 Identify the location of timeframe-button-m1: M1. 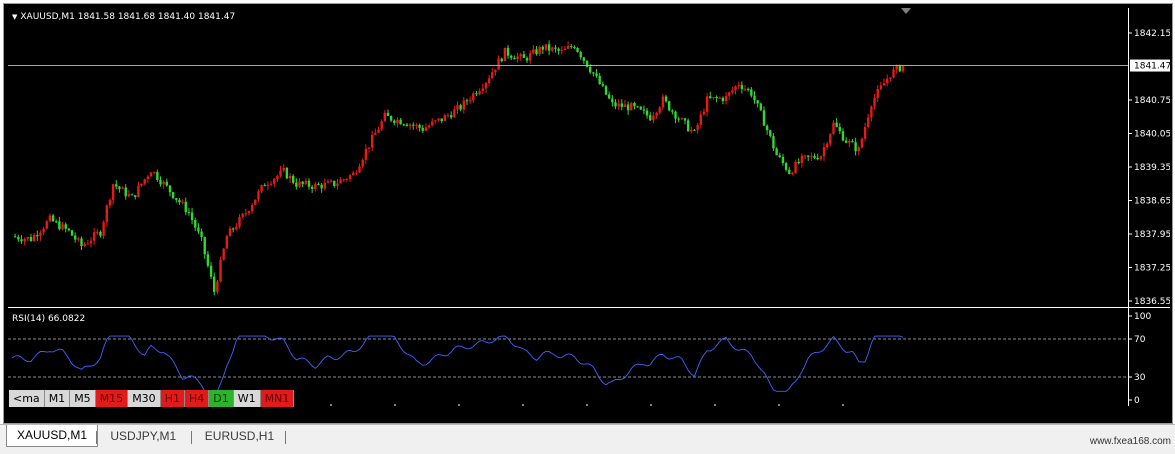
(57, 398).